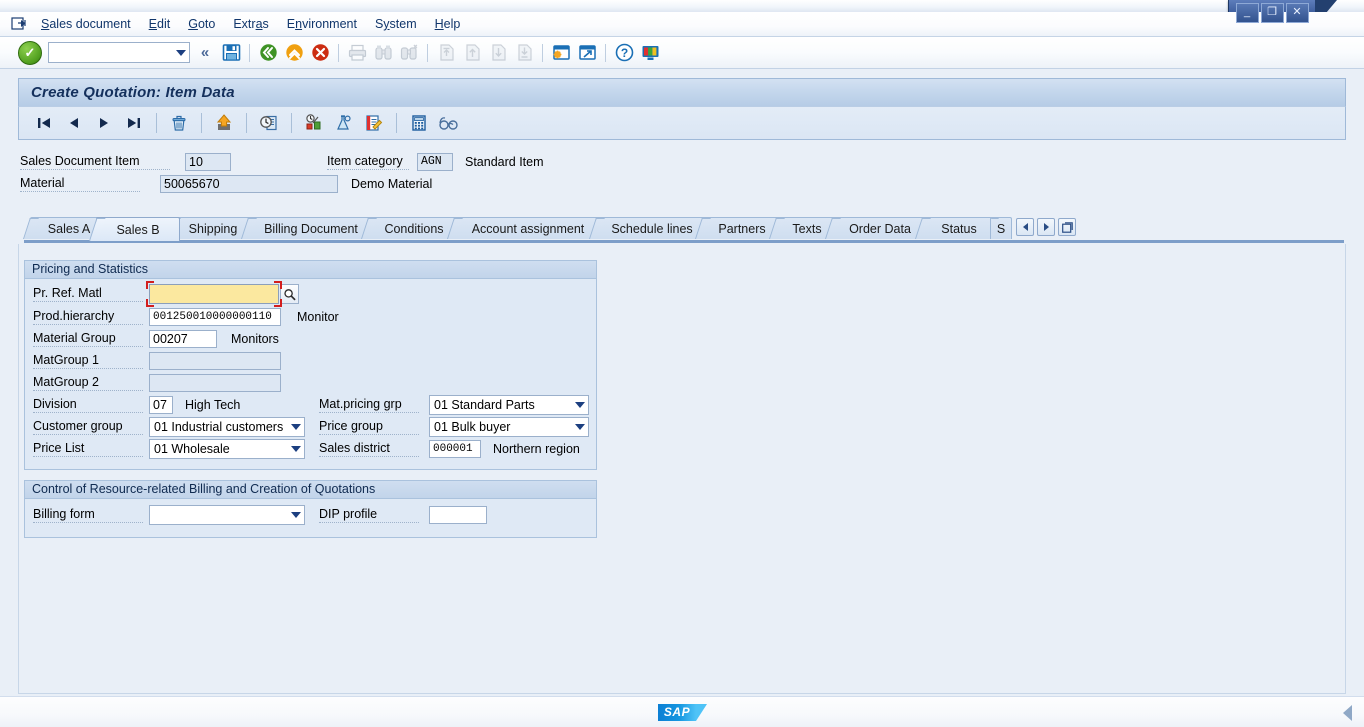 The height and width of the screenshot is (727, 1364). I want to click on tab-schedule-lines: Schedule lines, so click(652, 228).